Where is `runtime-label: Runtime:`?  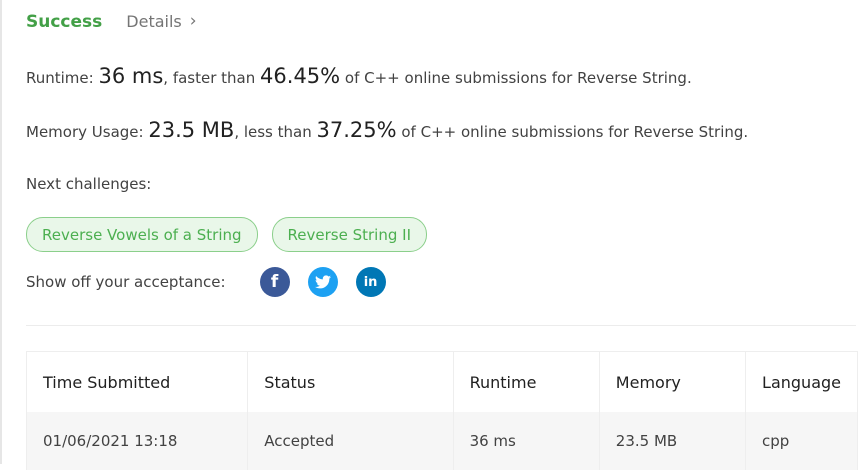
runtime-label: Runtime: is located at coordinates (60, 78).